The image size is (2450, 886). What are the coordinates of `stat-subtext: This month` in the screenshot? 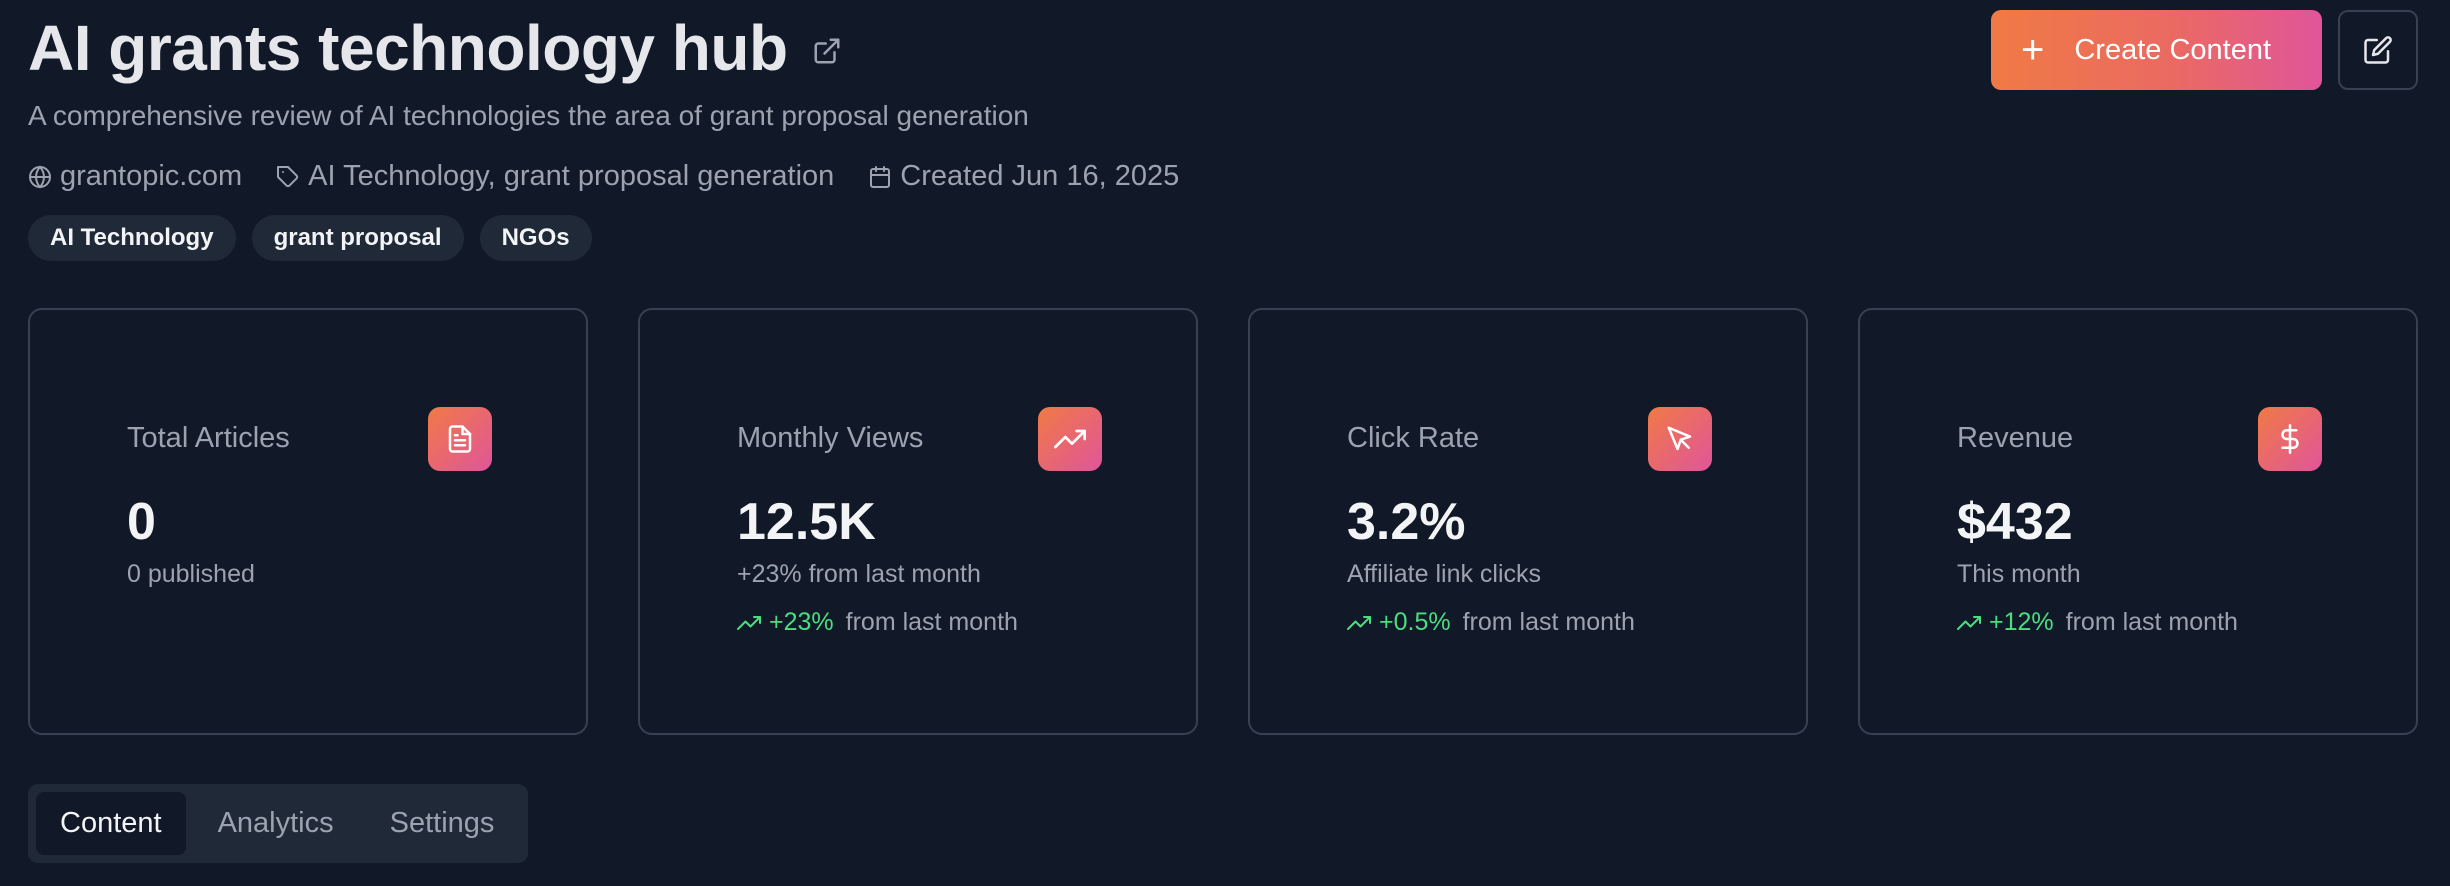 It's located at (2019, 574).